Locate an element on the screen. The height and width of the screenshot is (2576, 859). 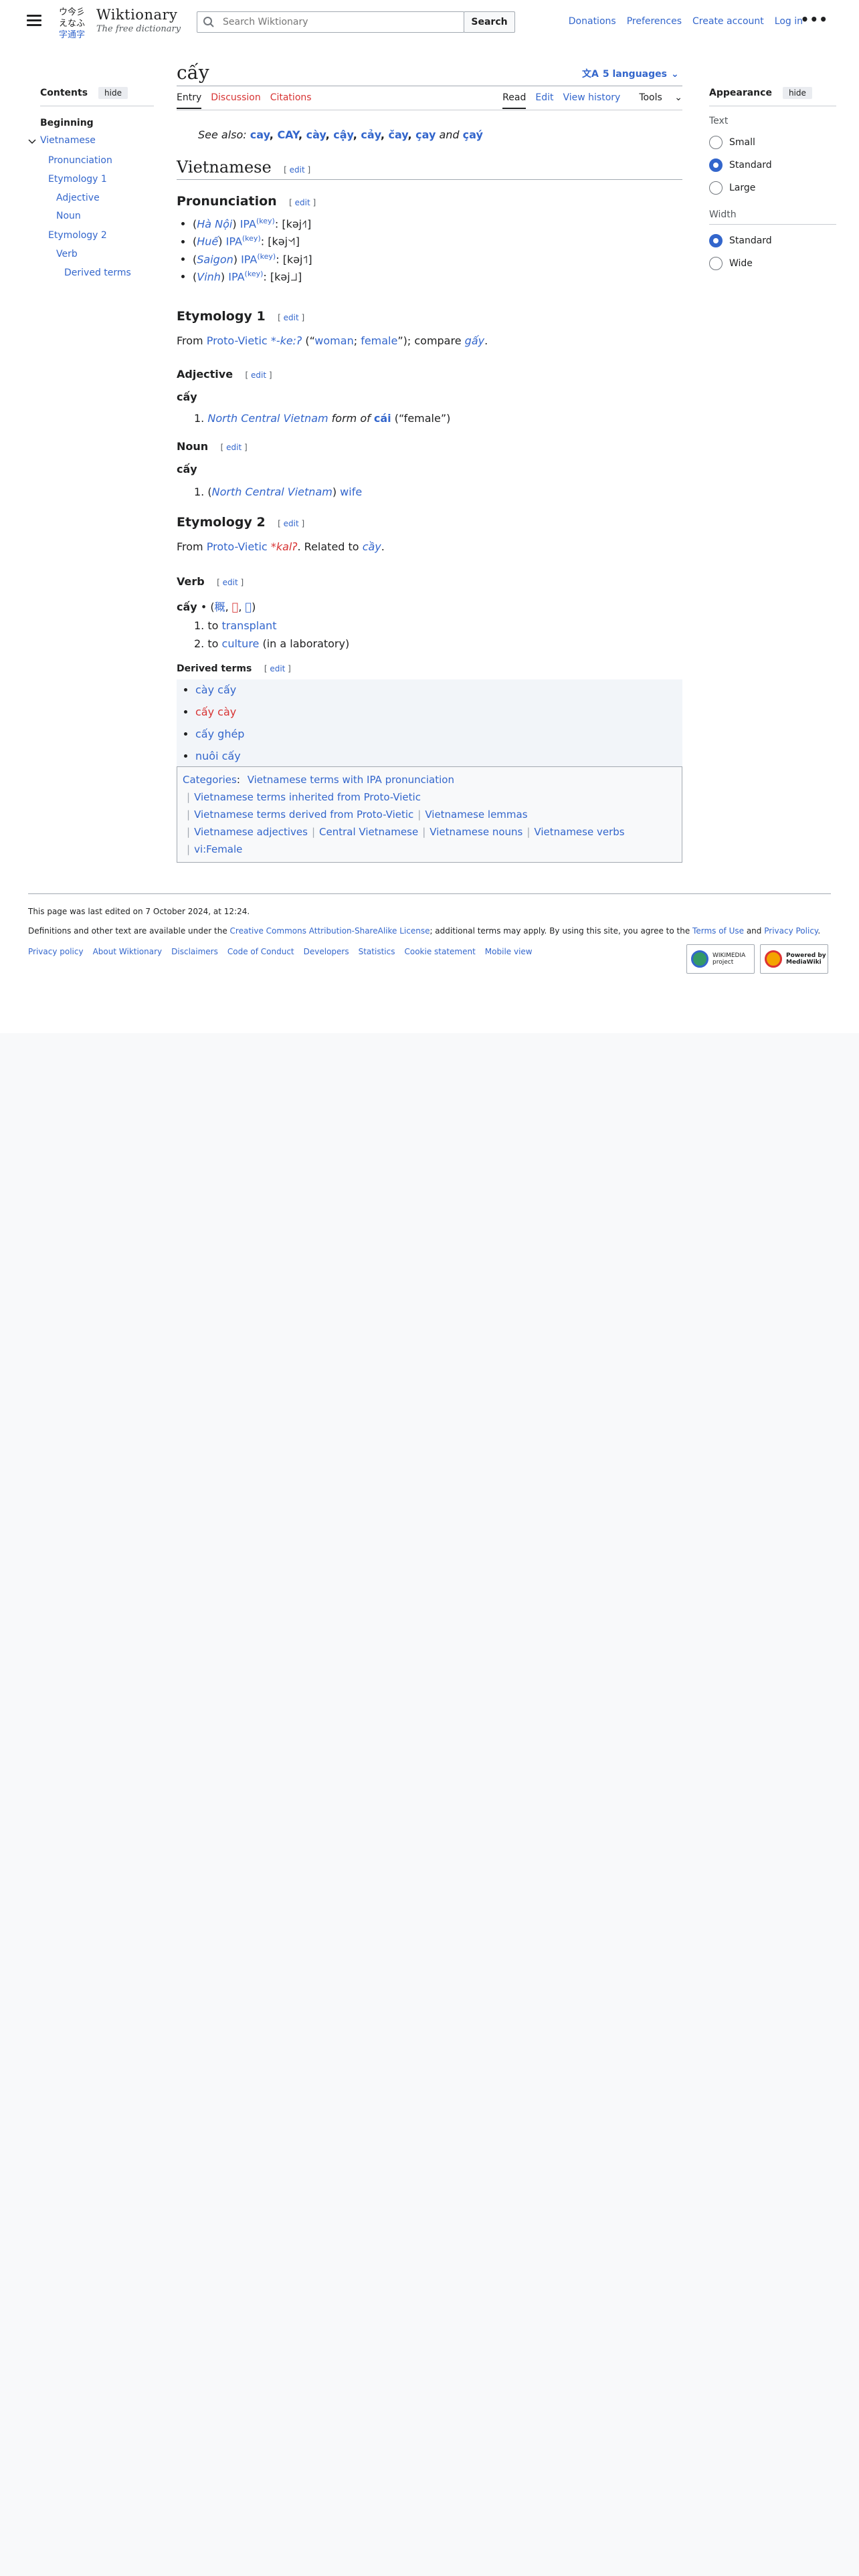
toc-item-pronunciation: Pronunciation is located at coordinates (80, 160).